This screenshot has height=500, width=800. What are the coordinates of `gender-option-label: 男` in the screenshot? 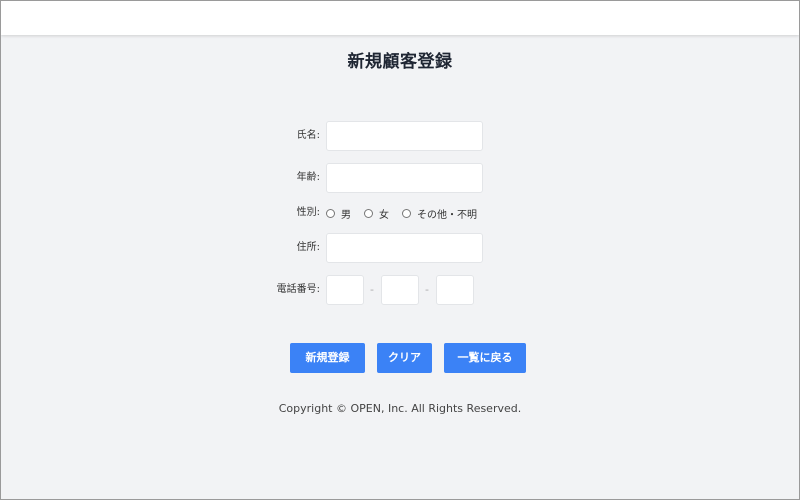 It's located at (346, 215).